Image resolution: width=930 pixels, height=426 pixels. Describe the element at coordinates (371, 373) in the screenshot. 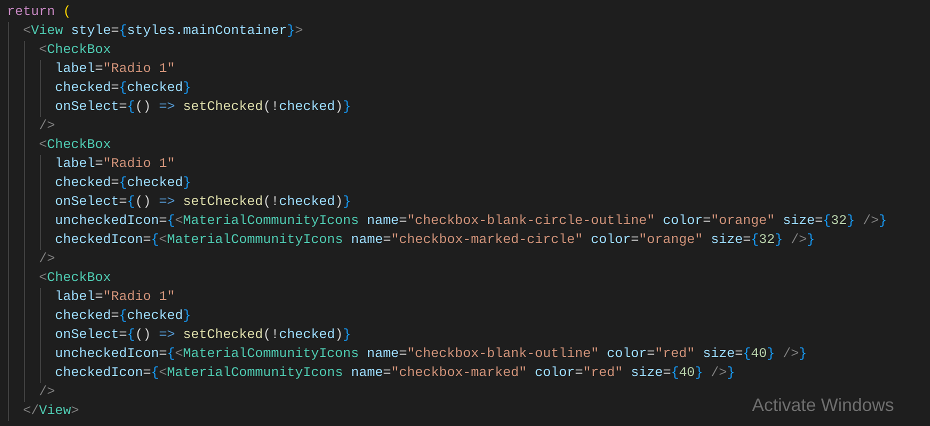

I see `code-line: checkedIcon={<MaterialCommunityIcons name="checkbox-marked" color="red" size={40} />}` at that location.